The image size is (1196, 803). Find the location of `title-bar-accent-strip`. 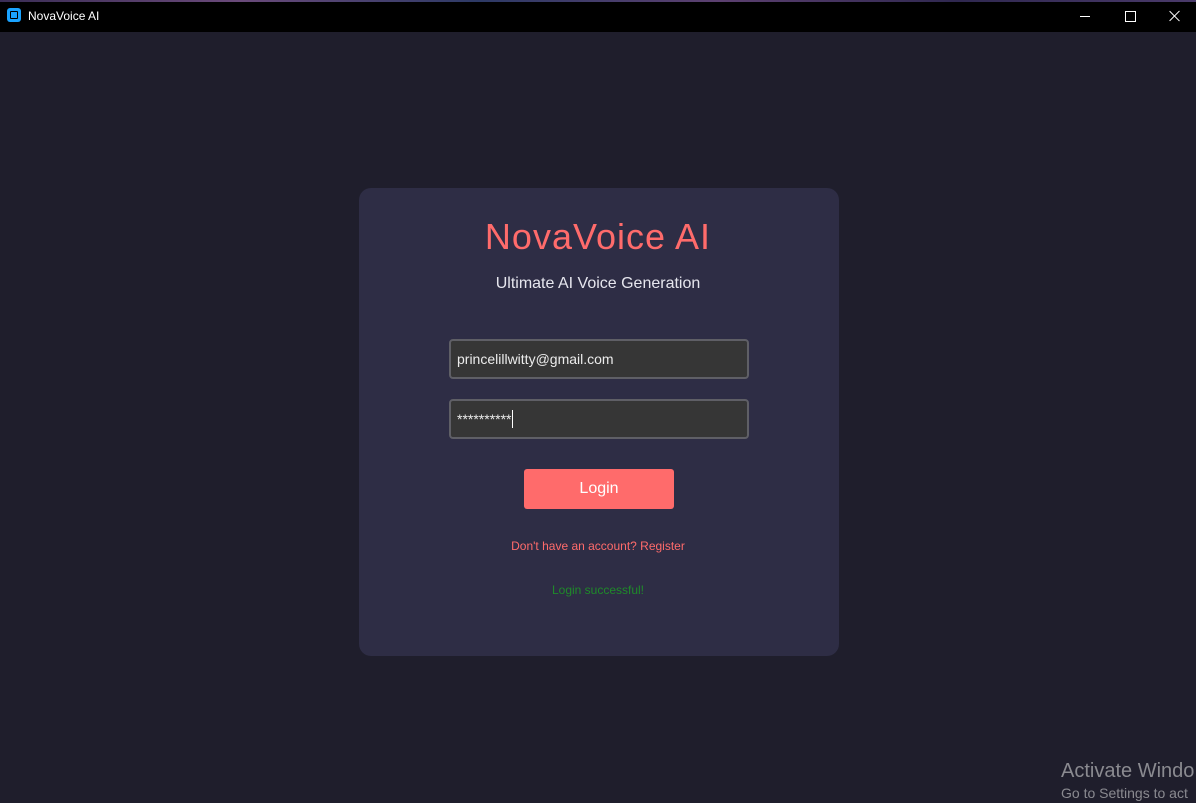

title-bar-accent-strip is located at coordinates (598, 1).